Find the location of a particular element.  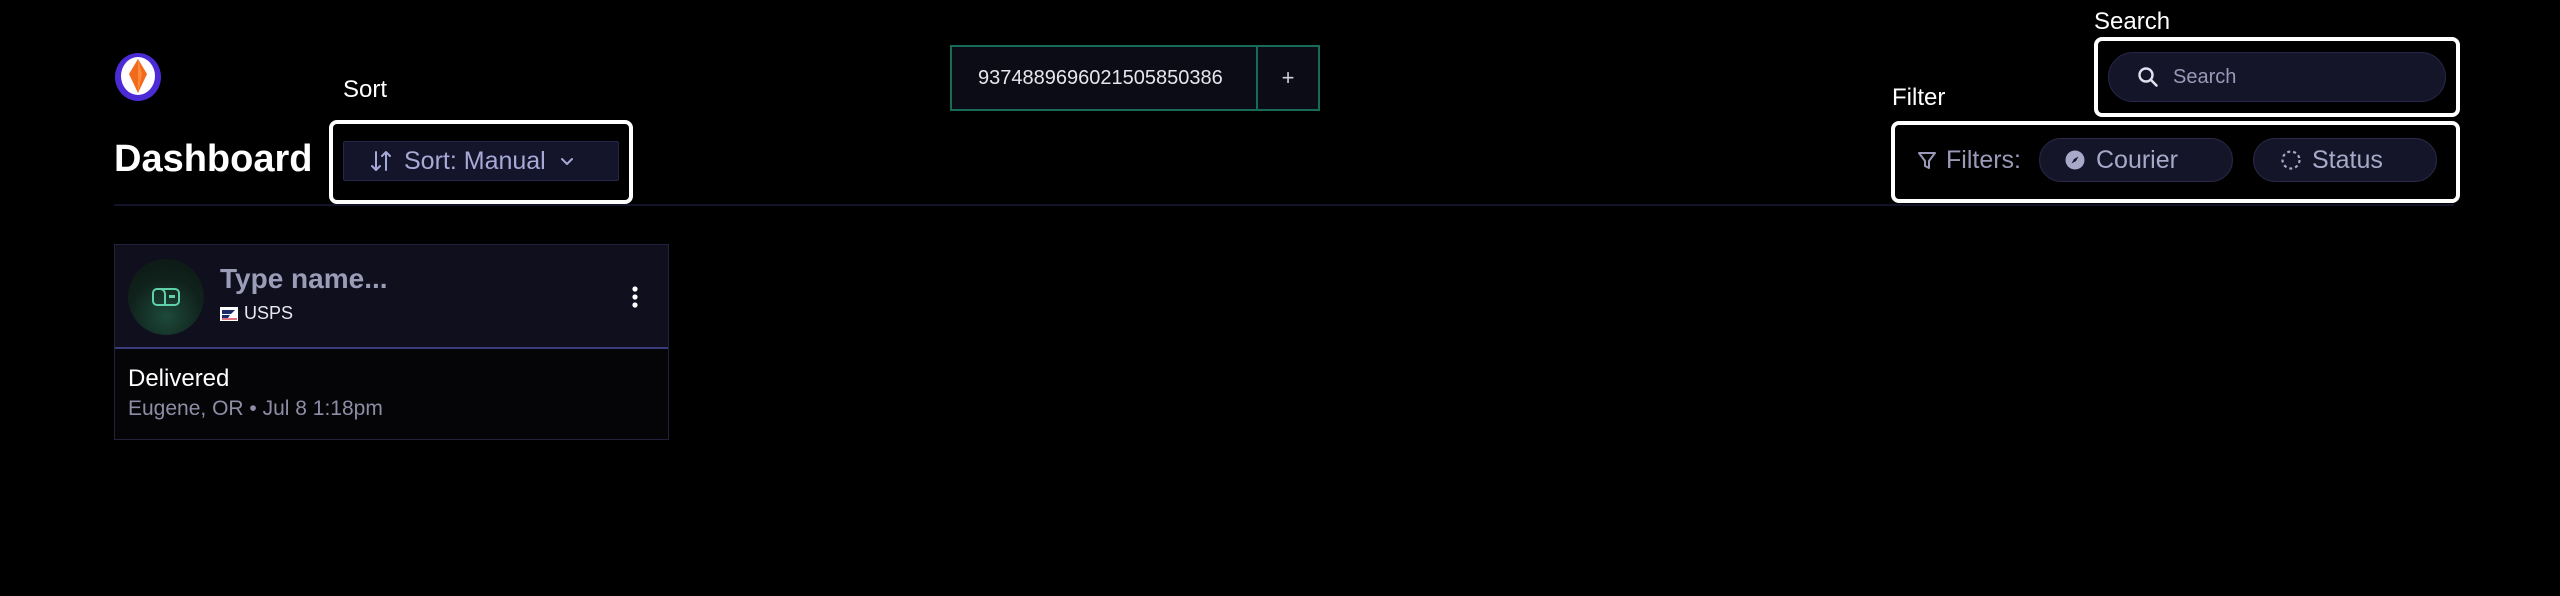

chevron-down-icon is located at coordinates (566, 161).